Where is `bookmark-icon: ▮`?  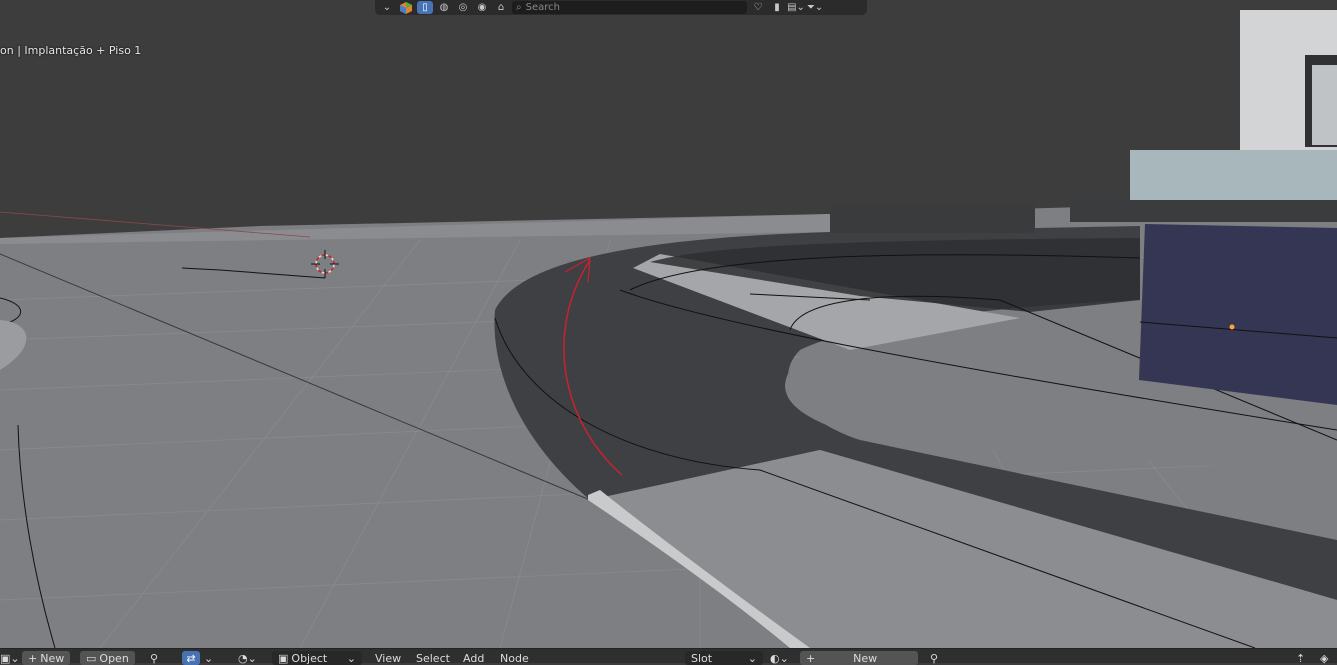
bookmark-icon: ▮ is located at coordinates (777, 7).